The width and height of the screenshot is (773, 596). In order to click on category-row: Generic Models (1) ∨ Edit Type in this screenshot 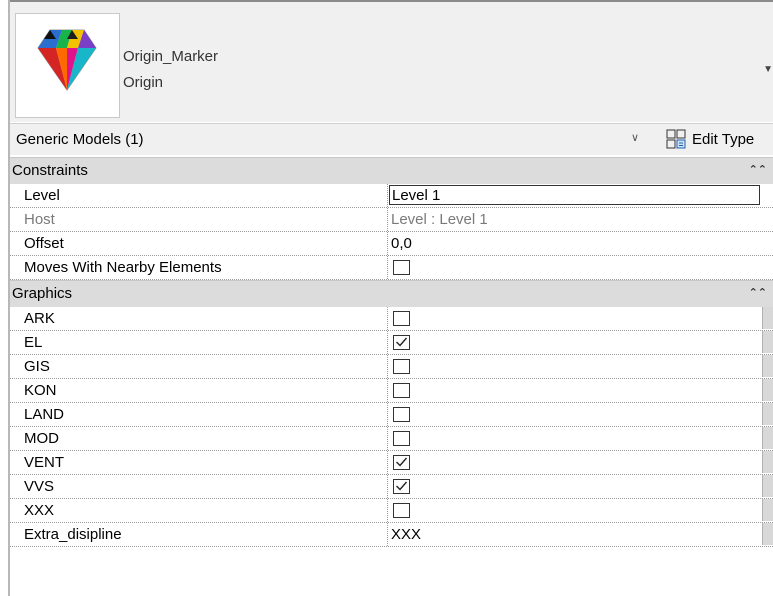, I will do `click(391, 139)`.